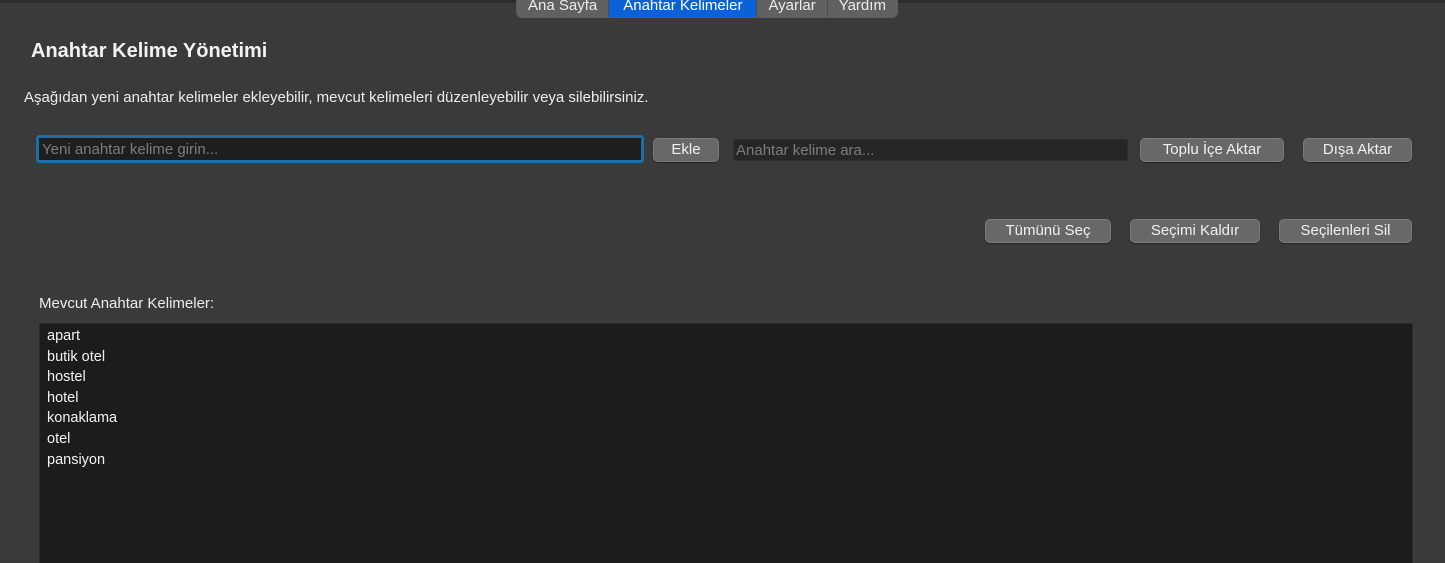 The image size is (1445, 563). What do you see at coordinates (683, 8) in the screenshot?
I see `tab-keywords: Anahtar Kelimeler` at bounding box center [683, 8].